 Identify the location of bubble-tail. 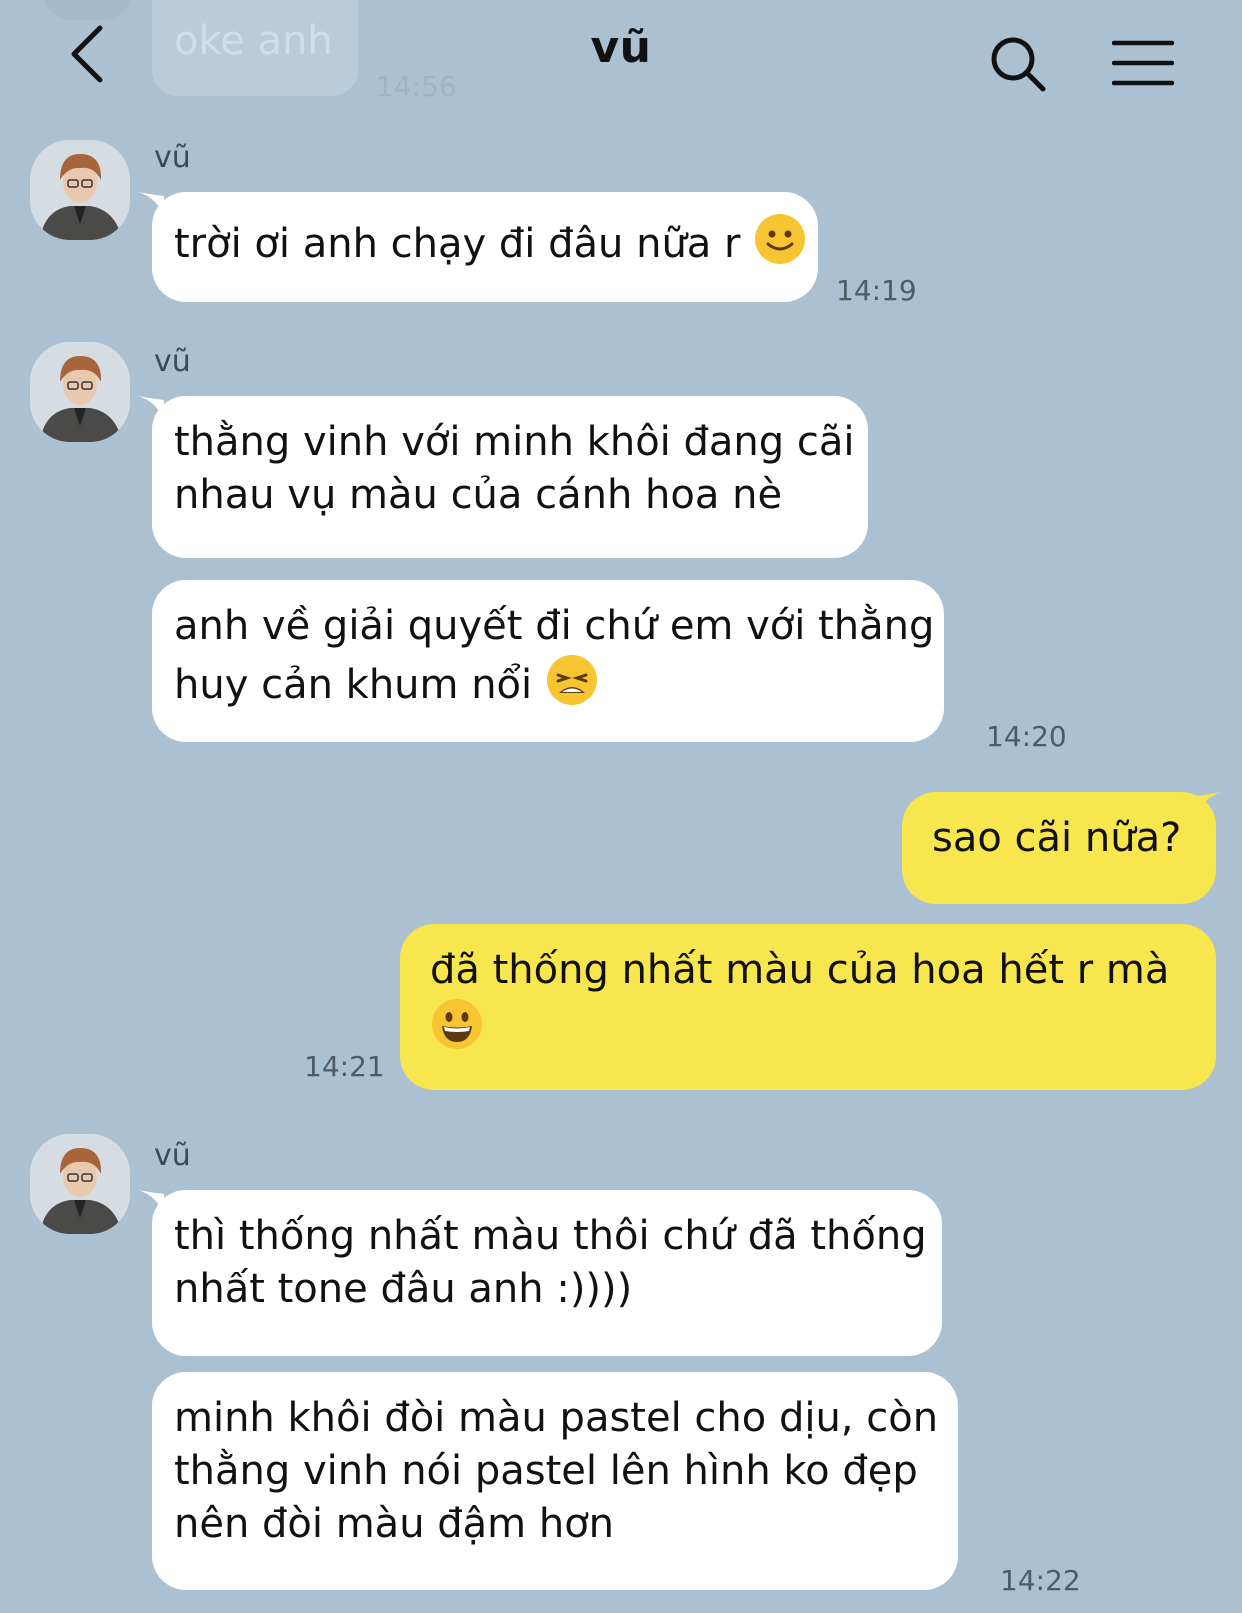
(1209, 805).